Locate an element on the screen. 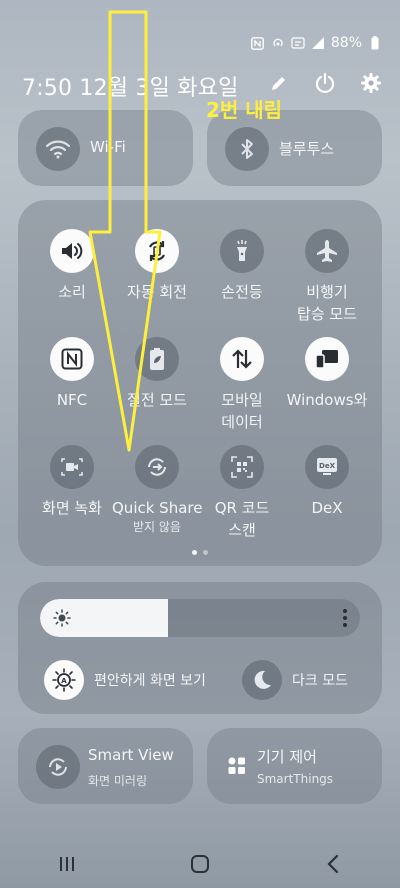 The width and height of the screenshot is (400, 888). qs-label: 비행기 is located at coordinates (327, 292).